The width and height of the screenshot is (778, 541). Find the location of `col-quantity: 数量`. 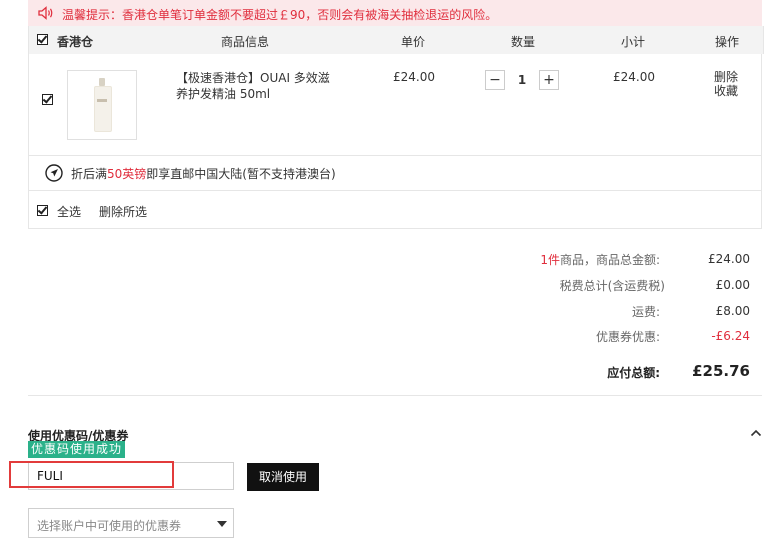

col-quantity: 数量 is located at coordinates (523, 42).